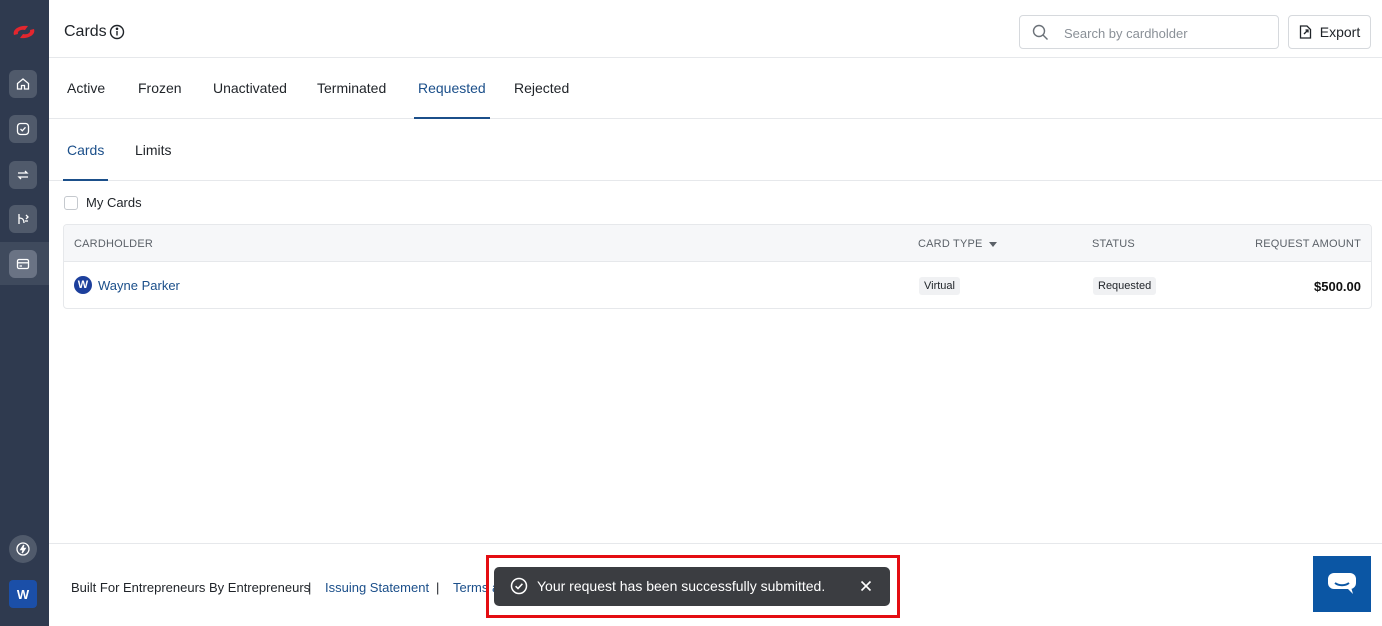 Image resolution: width=1382 pixels, height=626 pixels. Describe the element at coordinates (114, 244) in the screenshot. I see `column-cardholder: CARDHOLDER` at that location.